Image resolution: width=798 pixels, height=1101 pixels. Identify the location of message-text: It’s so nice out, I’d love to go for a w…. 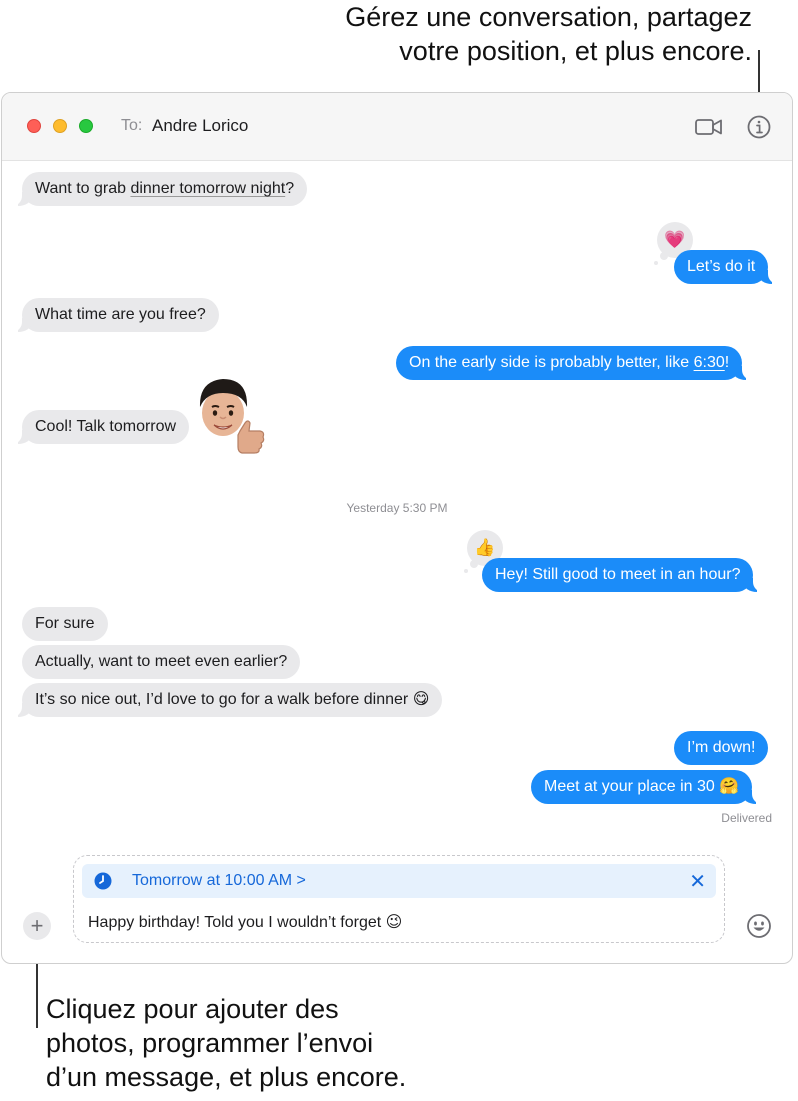
(232, 699).